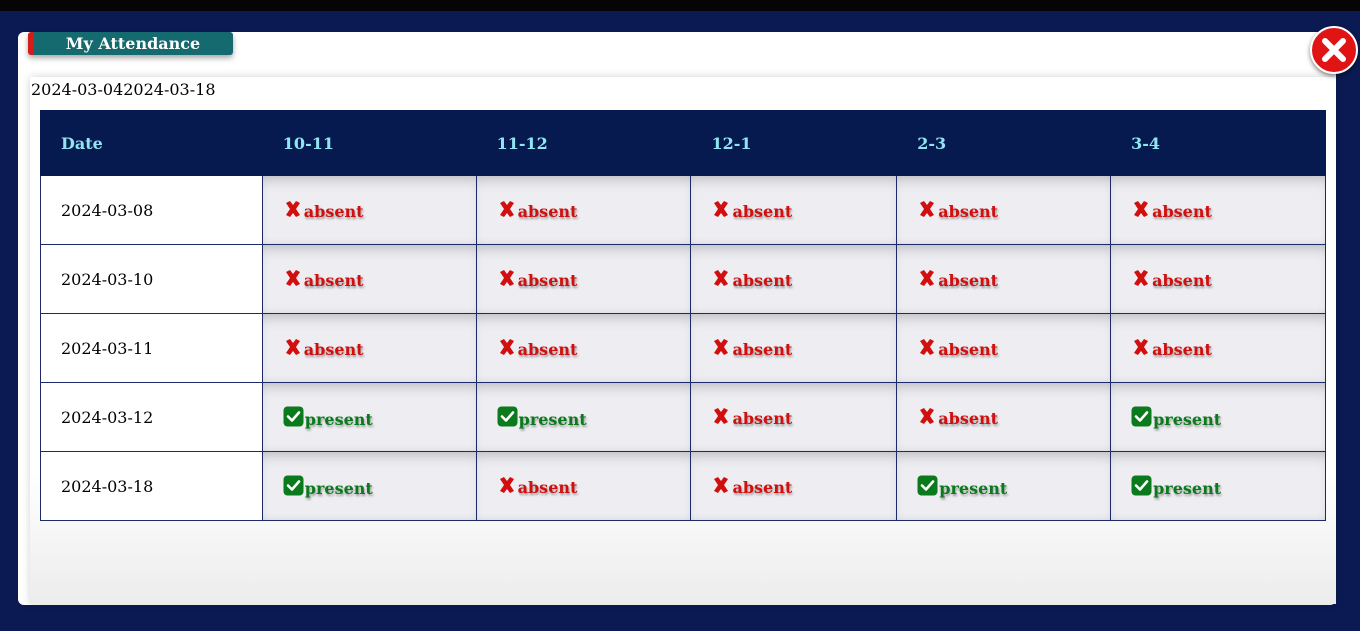  What do you see at coordinates (683, 279) in the screenshot?
I see `table-row: 2024-03-10 absent absent absent absent absent` at bounding box center [683, 279].